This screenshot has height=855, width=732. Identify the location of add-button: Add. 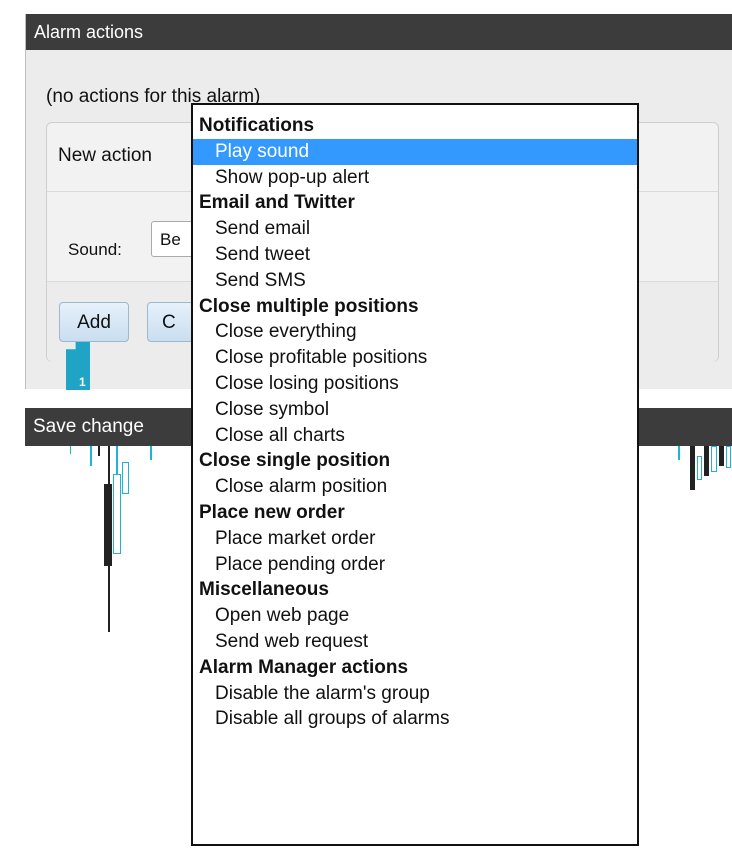
(94, 322).